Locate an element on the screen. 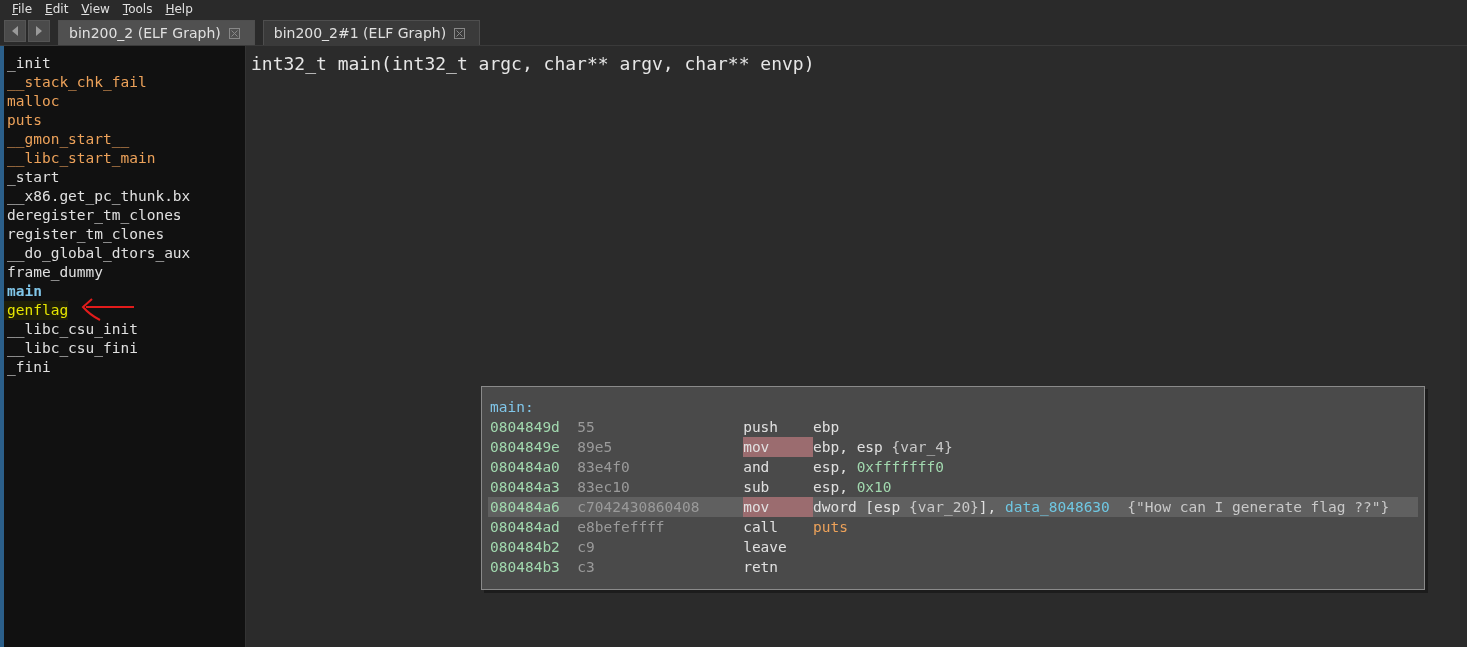 The image size is (1467, 647). symbol-item: __do_global_dtors_aux is located at coordinates (97, 253).